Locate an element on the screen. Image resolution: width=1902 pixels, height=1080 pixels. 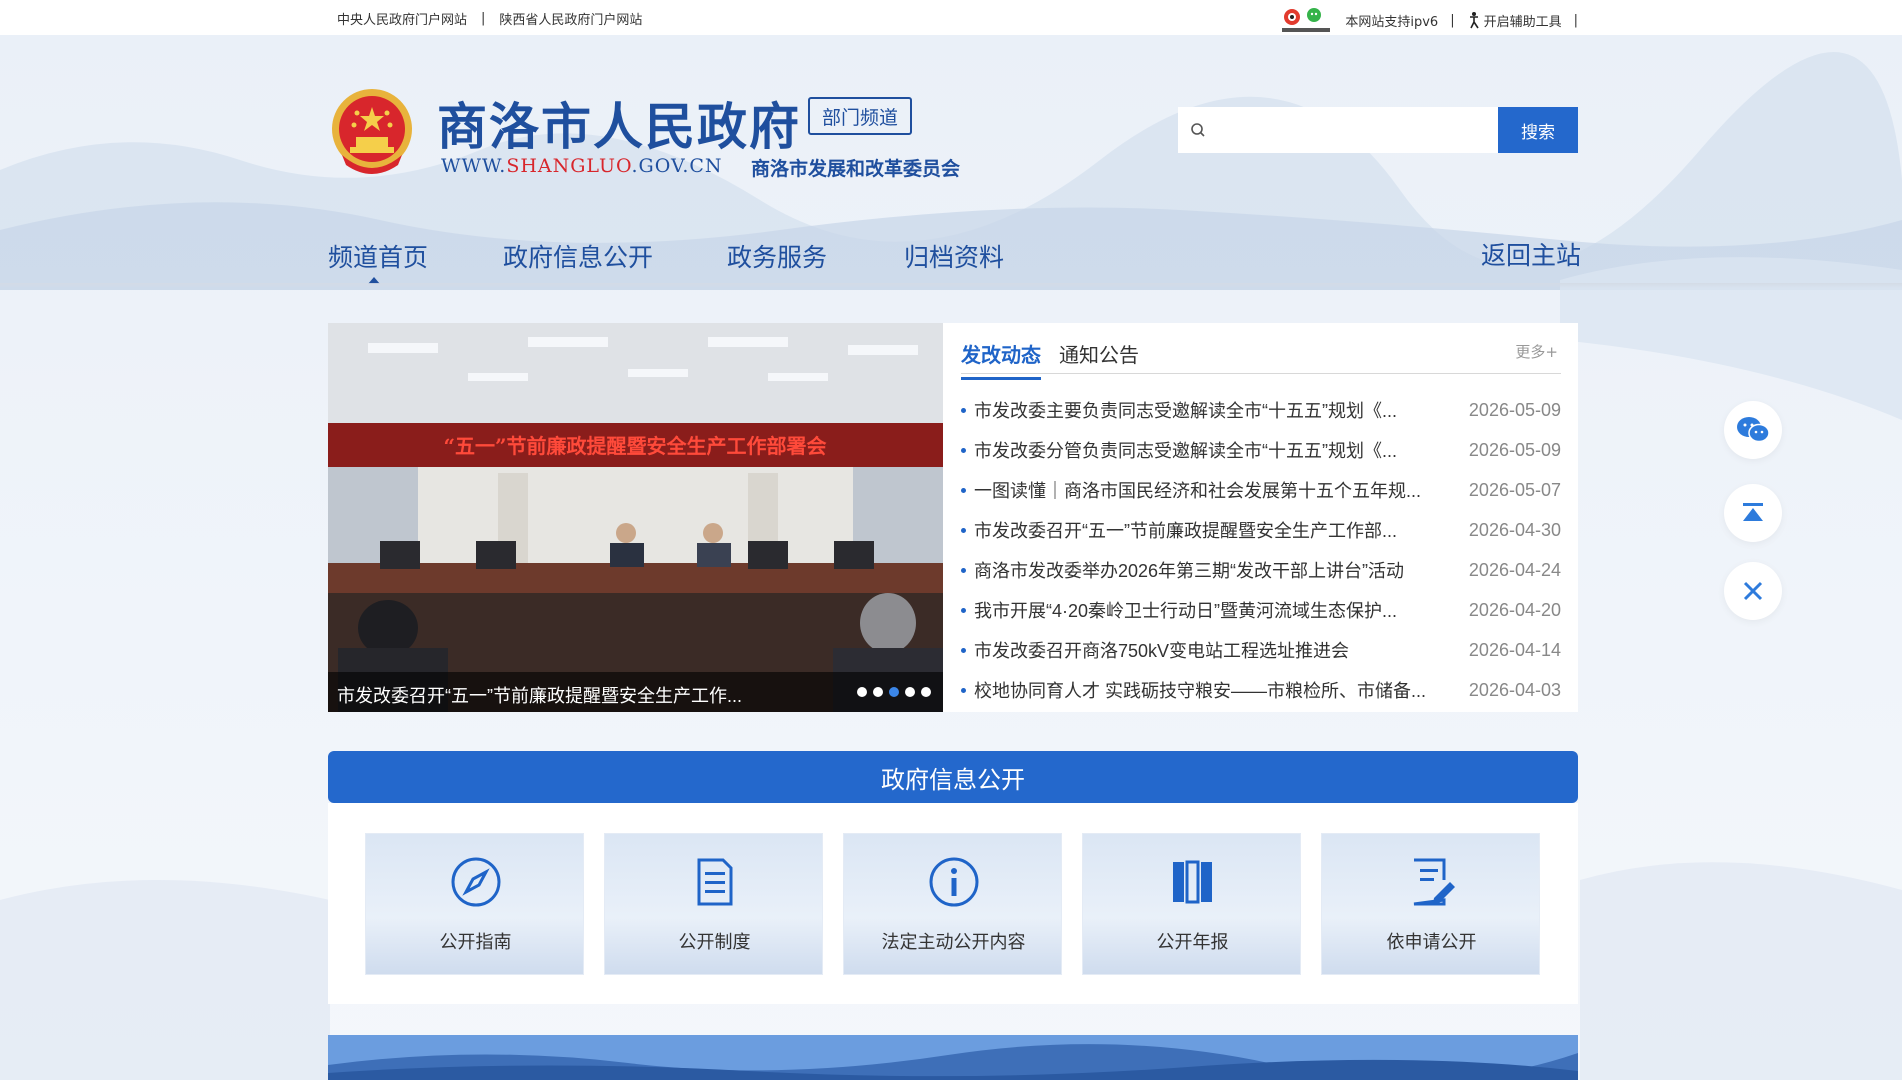
accessibility-icon is located at coordinates (1474, 20).